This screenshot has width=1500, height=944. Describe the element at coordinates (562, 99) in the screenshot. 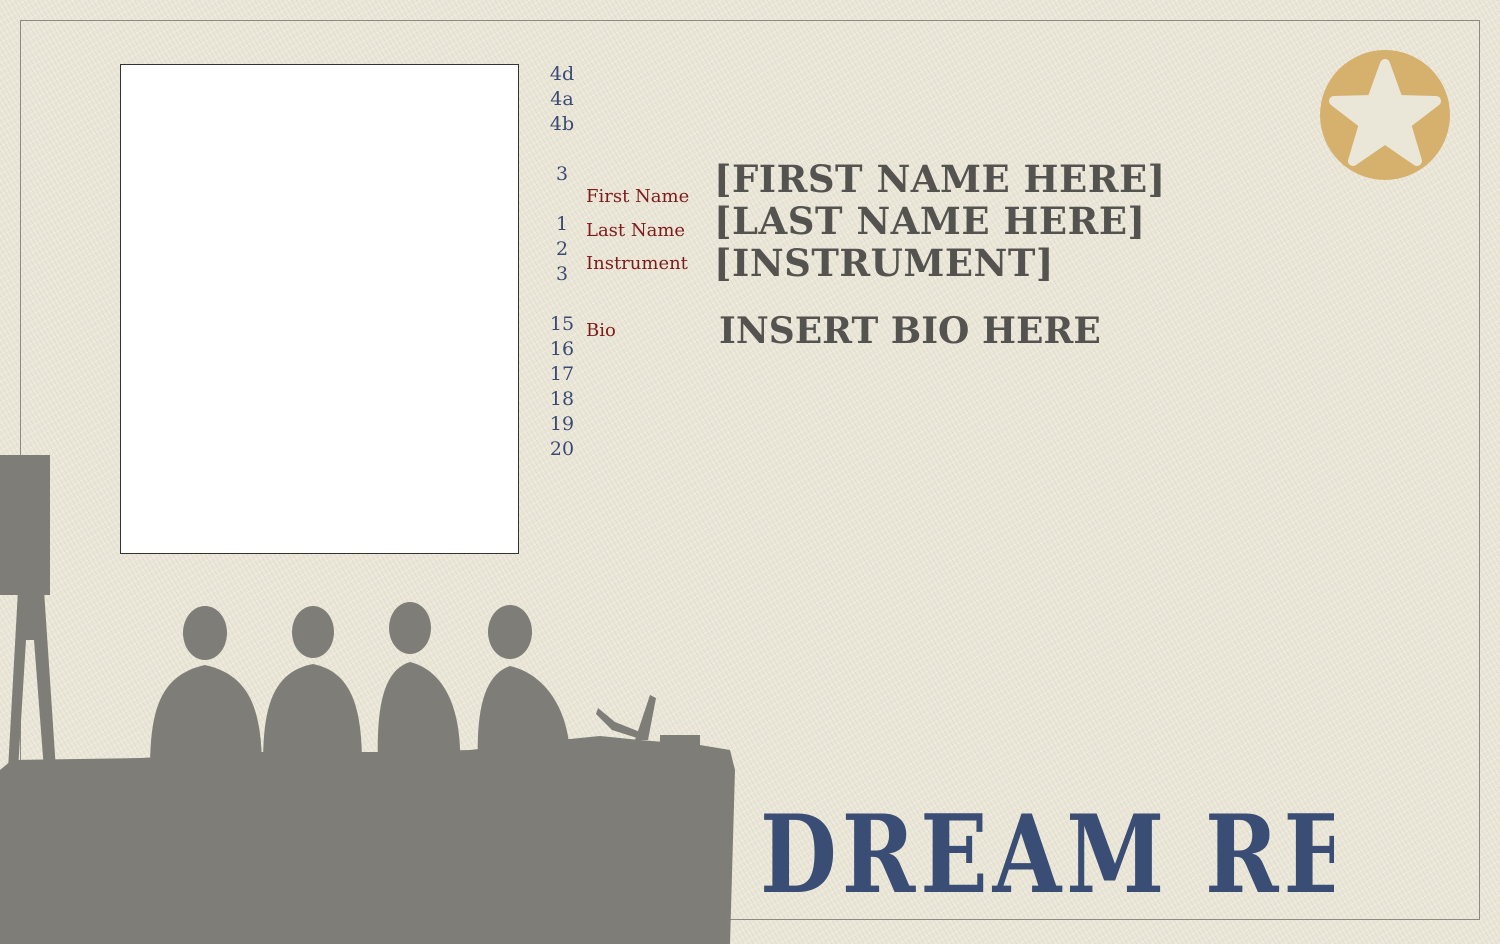

I see `marker-4a: 4a` at that location.